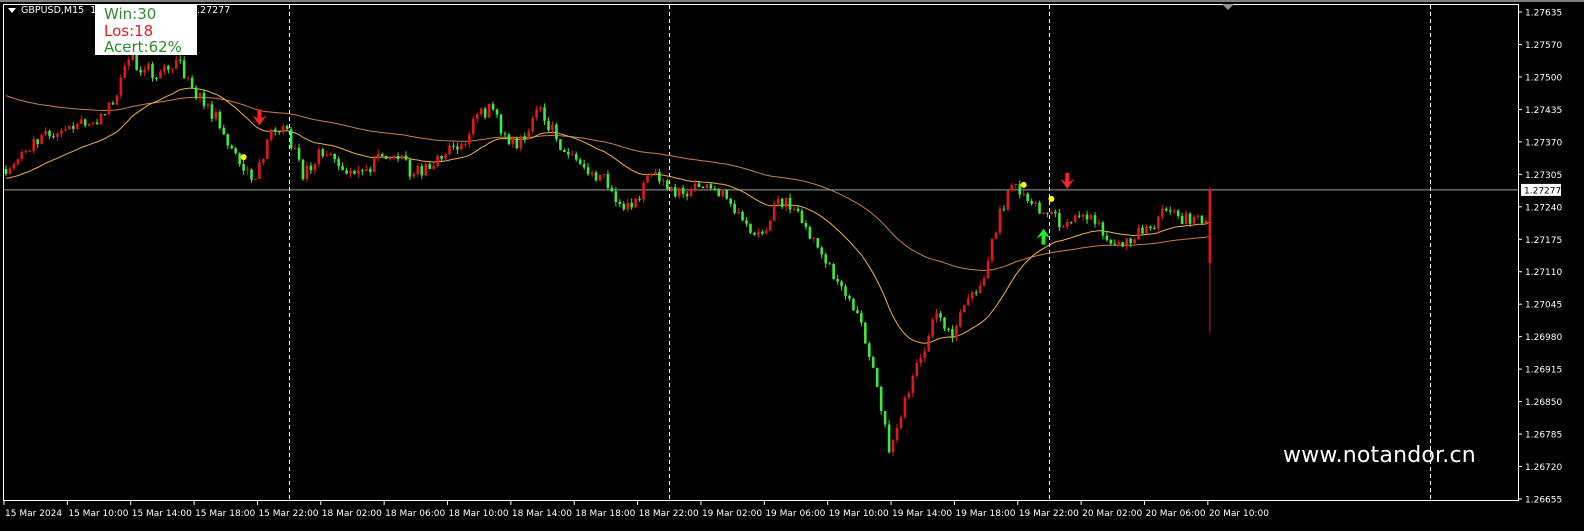 The width and height of the screenshot is (1584, 531). I want to click on time-tick-label: 18 Mar 02:00, so click(352, 514).